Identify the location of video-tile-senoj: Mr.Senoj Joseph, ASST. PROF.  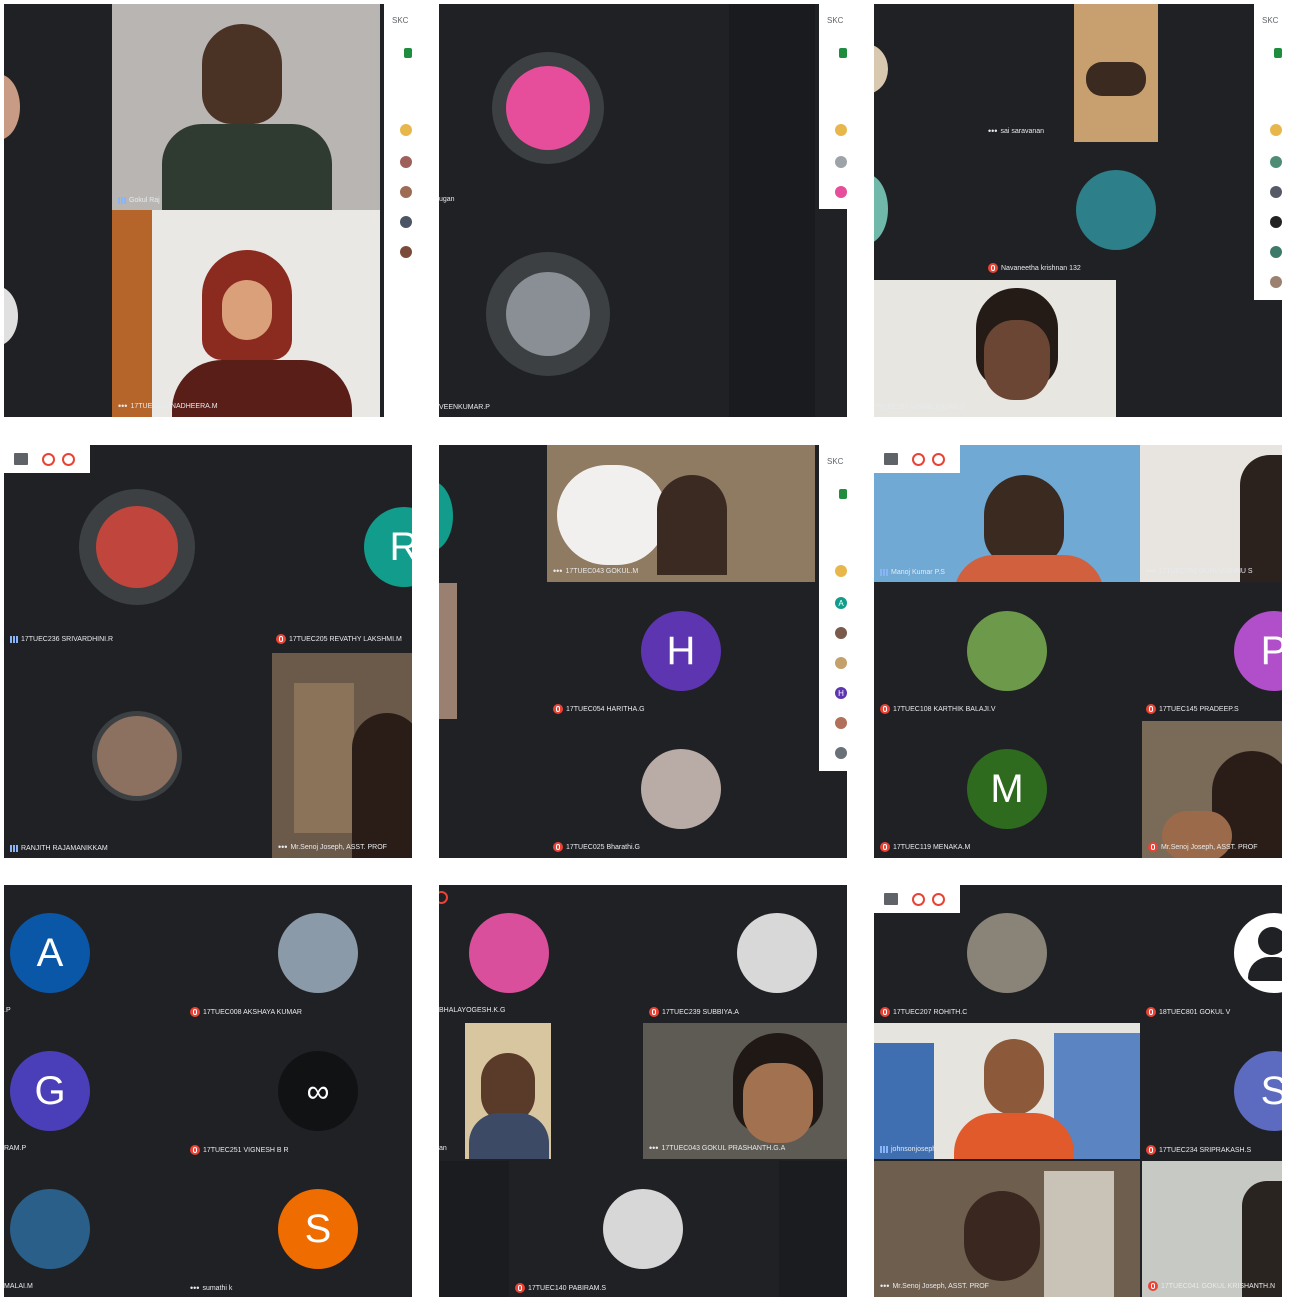
(1212, 789).